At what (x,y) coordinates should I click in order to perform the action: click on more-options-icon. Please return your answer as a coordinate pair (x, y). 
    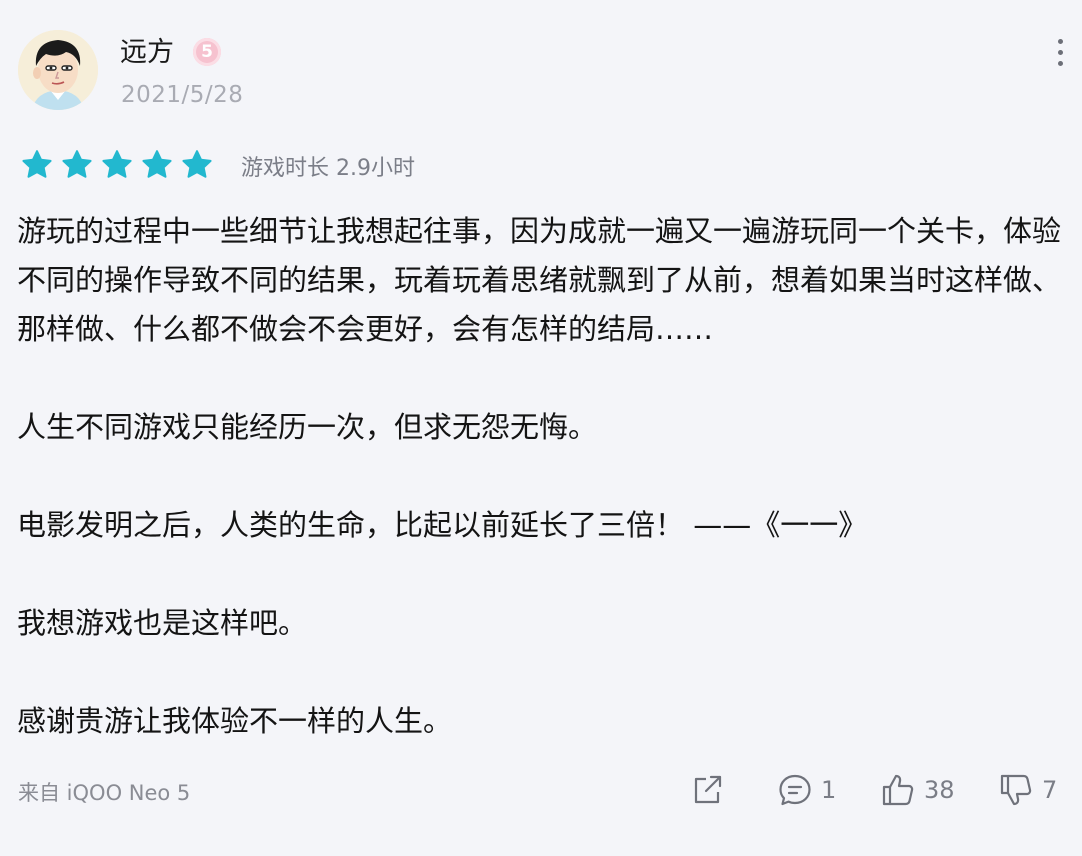
    Looking at the image, I should click on (1060, 51).